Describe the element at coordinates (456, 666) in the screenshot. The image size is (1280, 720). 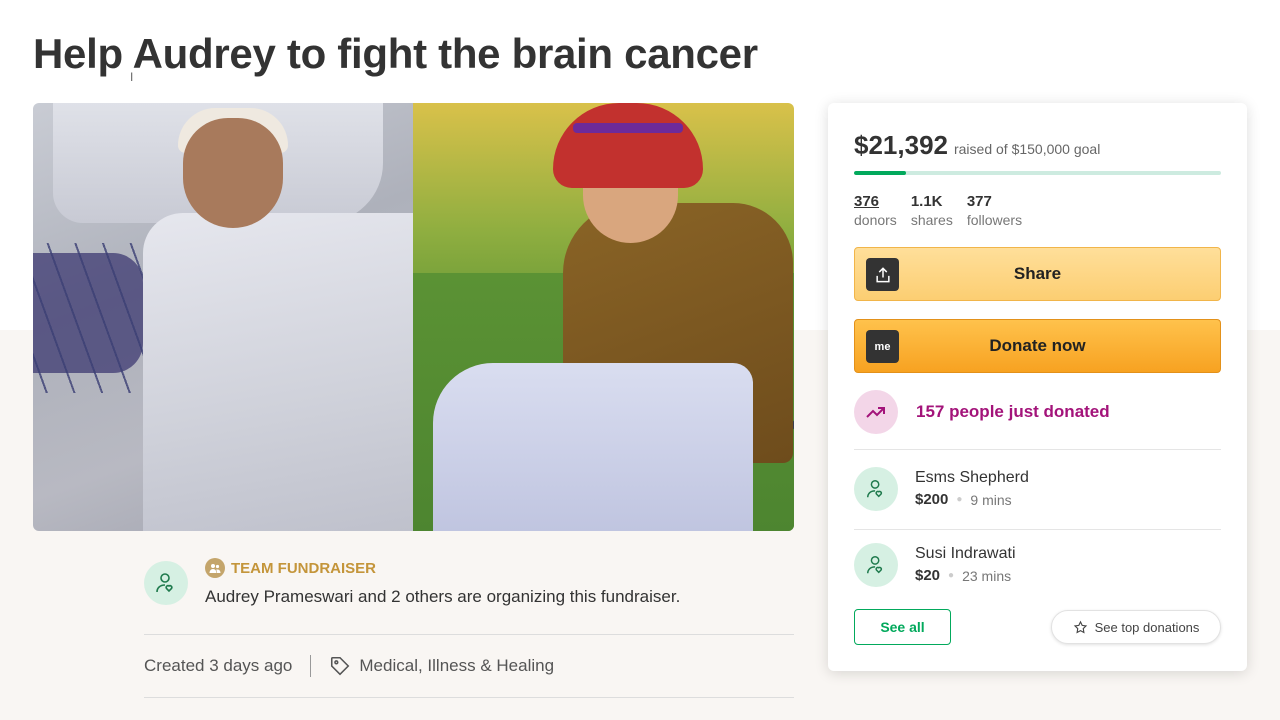
I see `category-link: Medical, Illness & Healing` at that location.